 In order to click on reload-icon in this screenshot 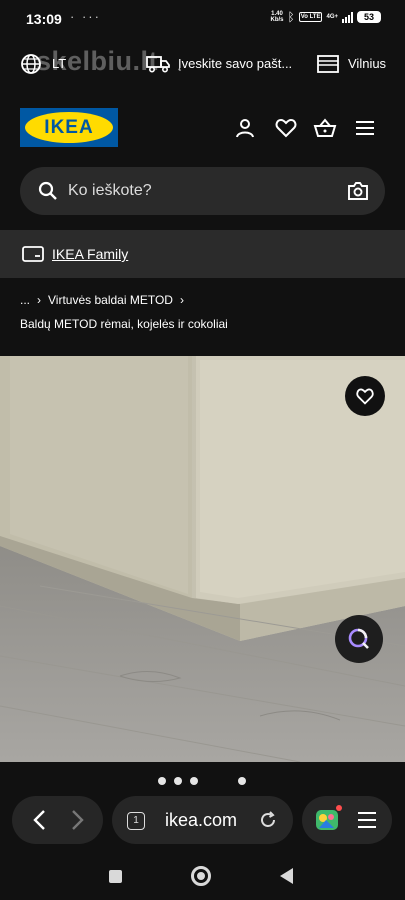, I will do `click(268, 820)`.